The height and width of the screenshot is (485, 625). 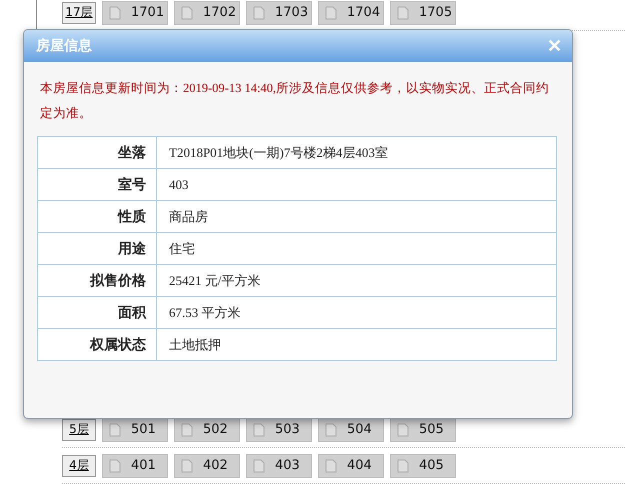 I want to click on field-value: 67.53 平方米, so click(x=356, y=312).